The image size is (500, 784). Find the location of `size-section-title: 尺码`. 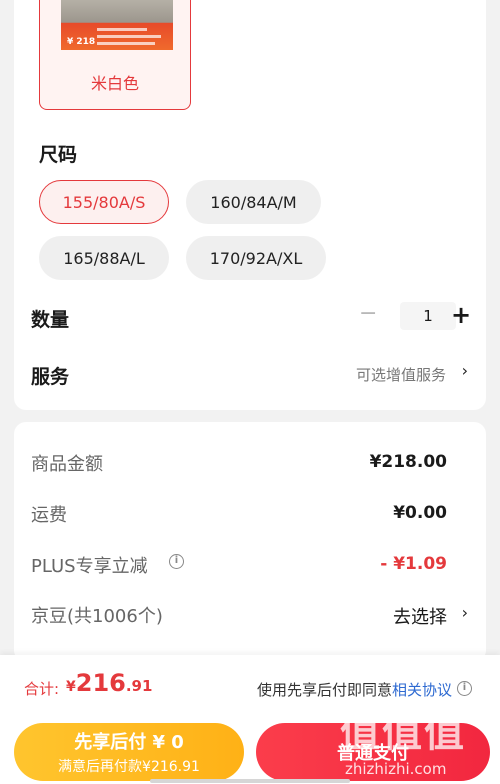

size-section-title: 尺码 is located at coordinates (58, 155).